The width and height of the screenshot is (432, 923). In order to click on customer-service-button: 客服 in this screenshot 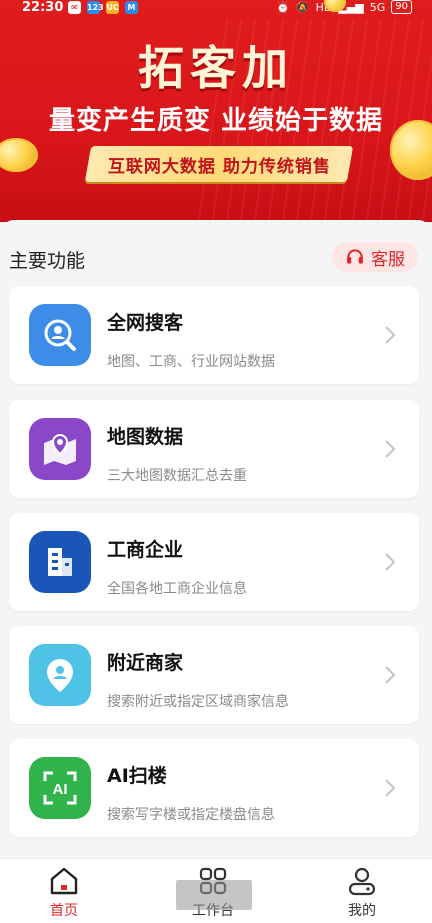, I will do `click(375, 257)`.